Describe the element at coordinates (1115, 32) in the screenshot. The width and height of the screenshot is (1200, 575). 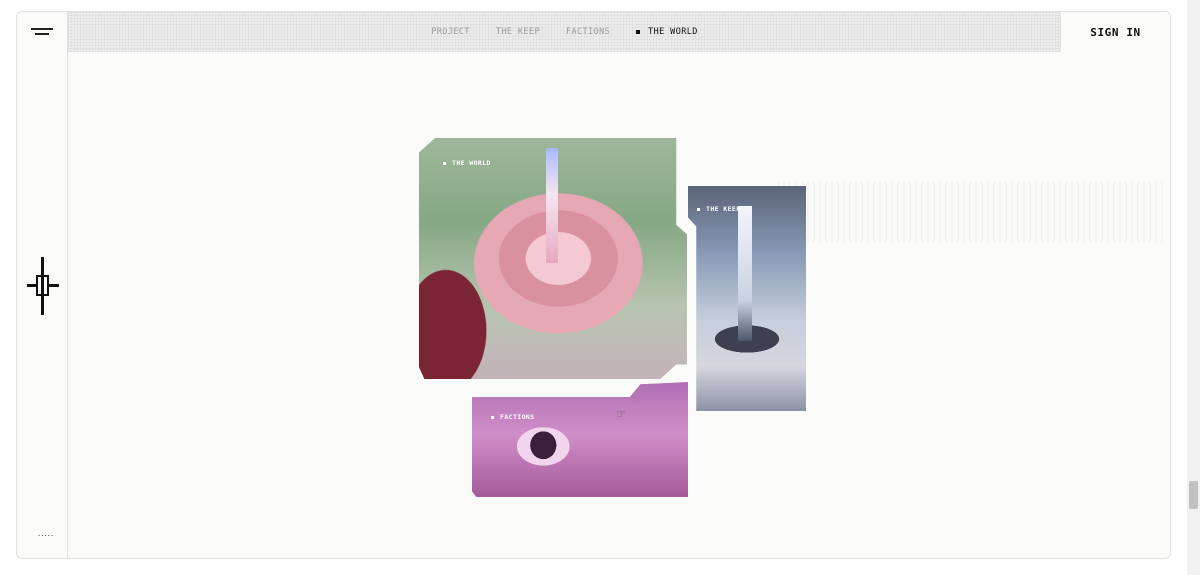
I see `sign-in-button: SIGN IN` at that location.